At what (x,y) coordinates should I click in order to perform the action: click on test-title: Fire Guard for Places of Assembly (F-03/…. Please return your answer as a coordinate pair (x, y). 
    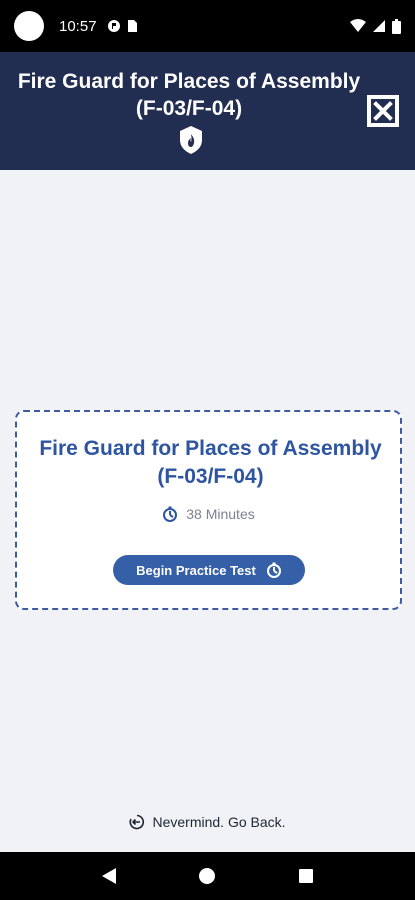
    Looking at the image, I should click on (210, 462).